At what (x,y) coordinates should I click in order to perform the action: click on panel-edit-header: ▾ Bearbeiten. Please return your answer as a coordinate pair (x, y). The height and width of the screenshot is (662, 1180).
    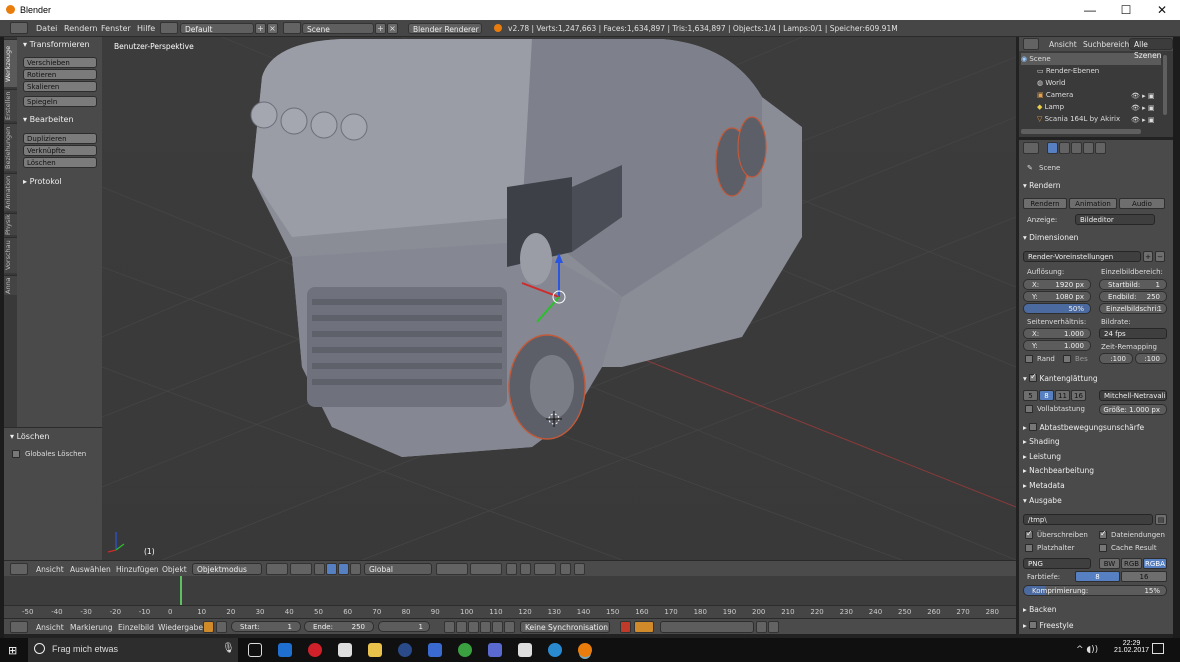
    Looking at the image, I should click on (48, 119).